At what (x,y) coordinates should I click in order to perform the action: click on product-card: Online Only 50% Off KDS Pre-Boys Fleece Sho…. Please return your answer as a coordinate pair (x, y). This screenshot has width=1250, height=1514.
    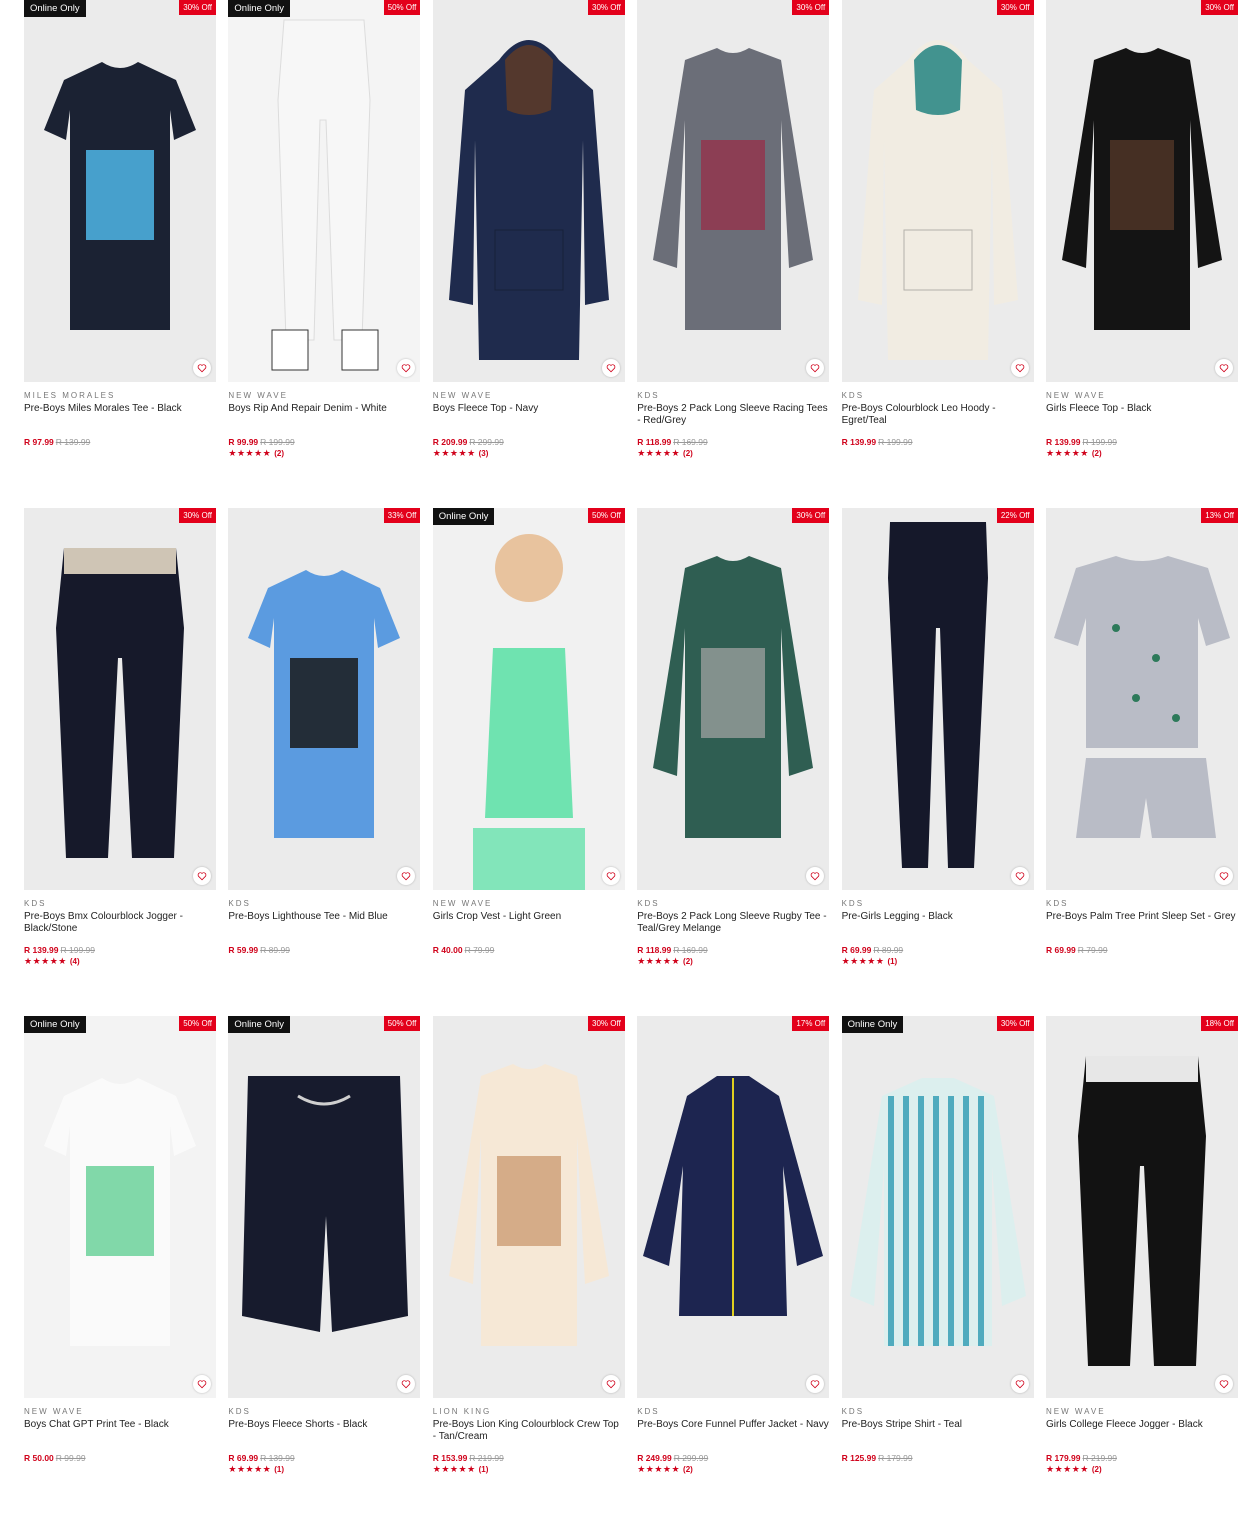
    Looking at the image, I should click on (324, 1245).